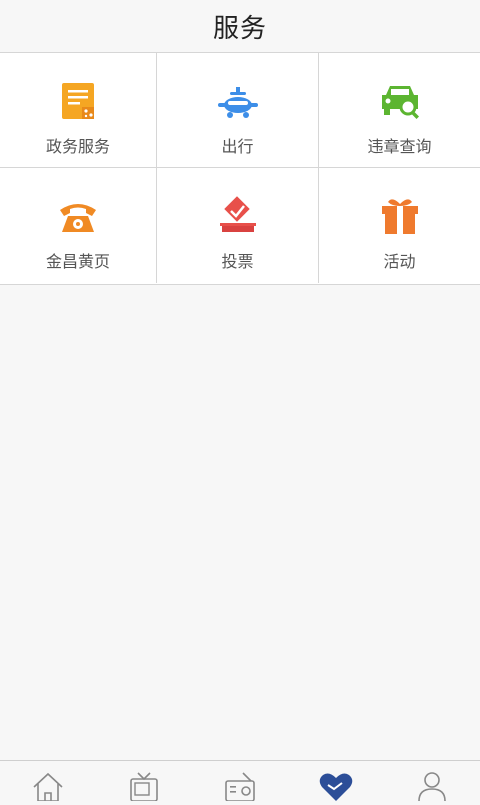  What do you see at coordinates (237, 146) in the screenshot?
I see `service-label: 出行` at bounding box center [237, 146].